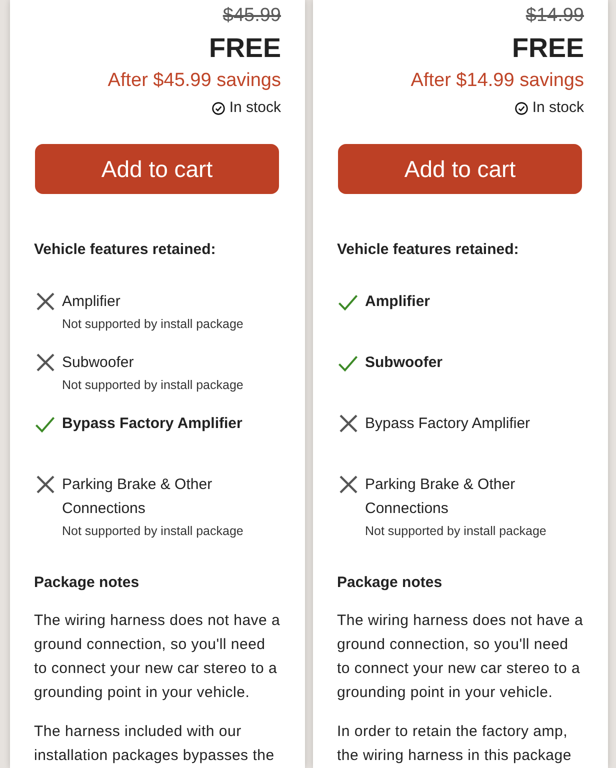 The image size is (616, 768). What do you see at coordinates (555, 16) in the screenshot?
I see `original-price: $14.99` at bounding box center [555, 16].